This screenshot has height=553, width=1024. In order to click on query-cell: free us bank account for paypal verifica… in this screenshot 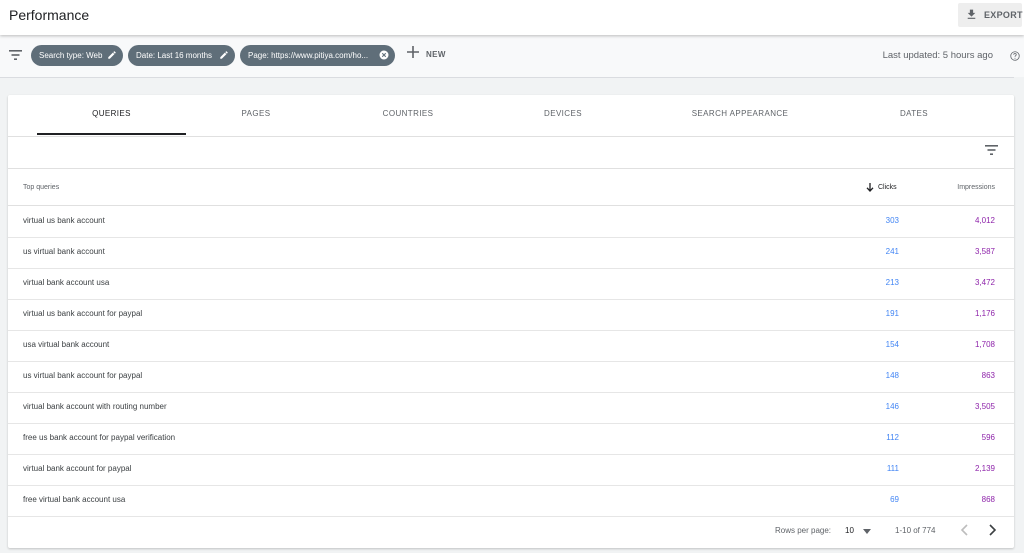, I will do `click(99, 437)`.